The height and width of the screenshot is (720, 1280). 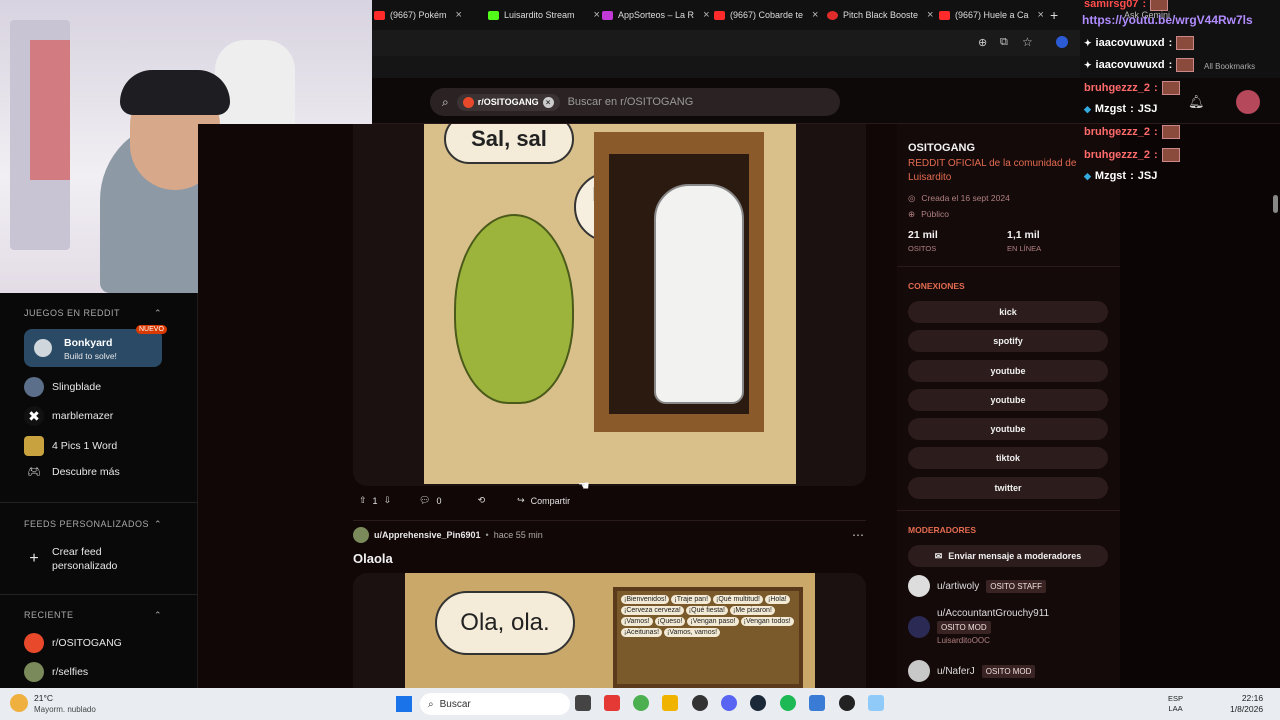 What do you see at coordinates (521, 500) in the screenshot?
I see `share-icon: ↪` at bounding box center [521, 500].